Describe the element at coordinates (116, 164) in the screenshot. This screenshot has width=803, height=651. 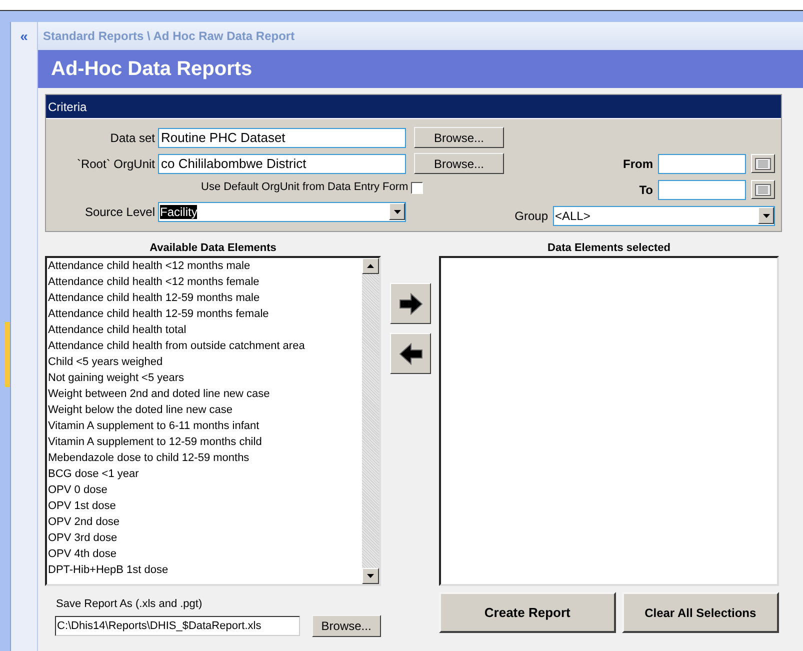
I see `field-label: `Root` OrgUnit` at that location.